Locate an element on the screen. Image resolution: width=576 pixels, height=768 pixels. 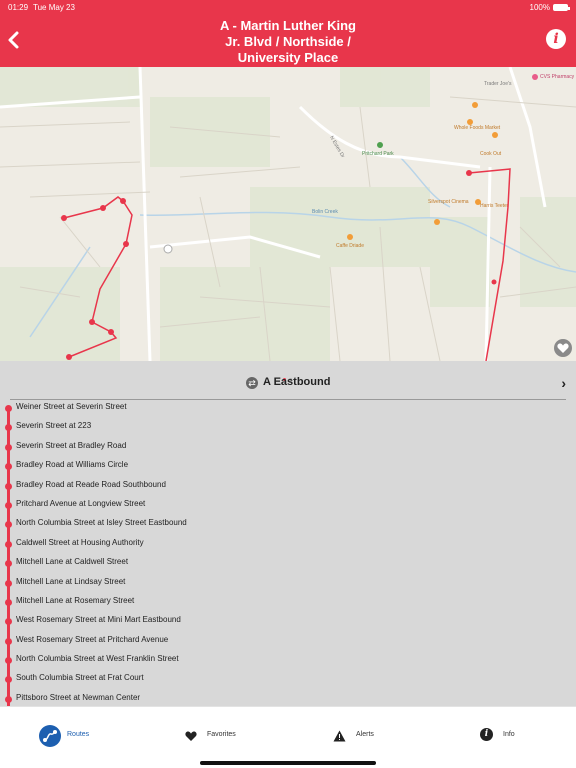
tab-bar: Routes Favorites Alerts i Info is located at coordinates (288, 737).